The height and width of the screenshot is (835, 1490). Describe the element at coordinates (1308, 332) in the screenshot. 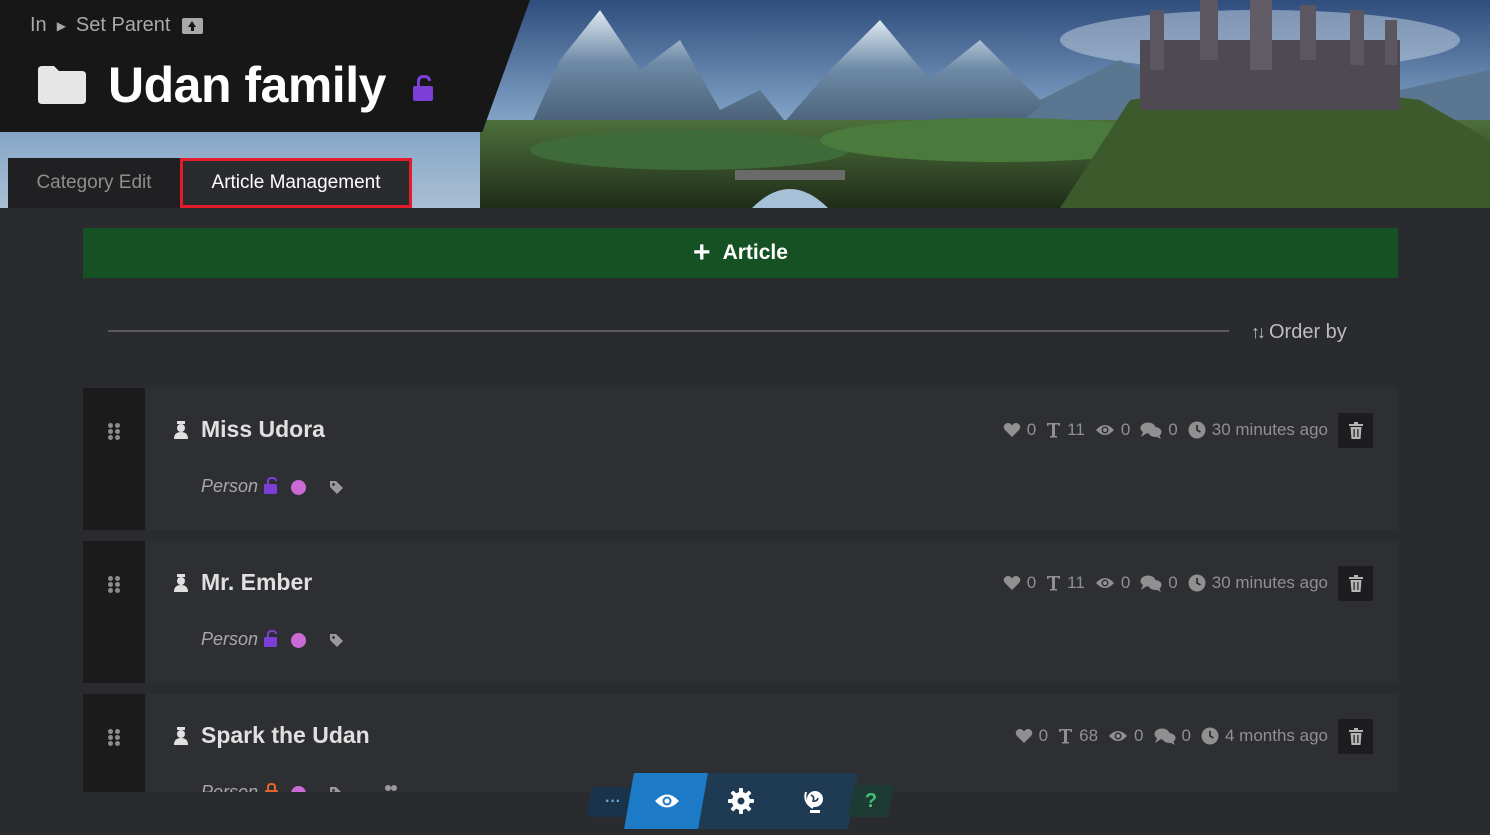

I see `order-by-label: Order by` at that location.